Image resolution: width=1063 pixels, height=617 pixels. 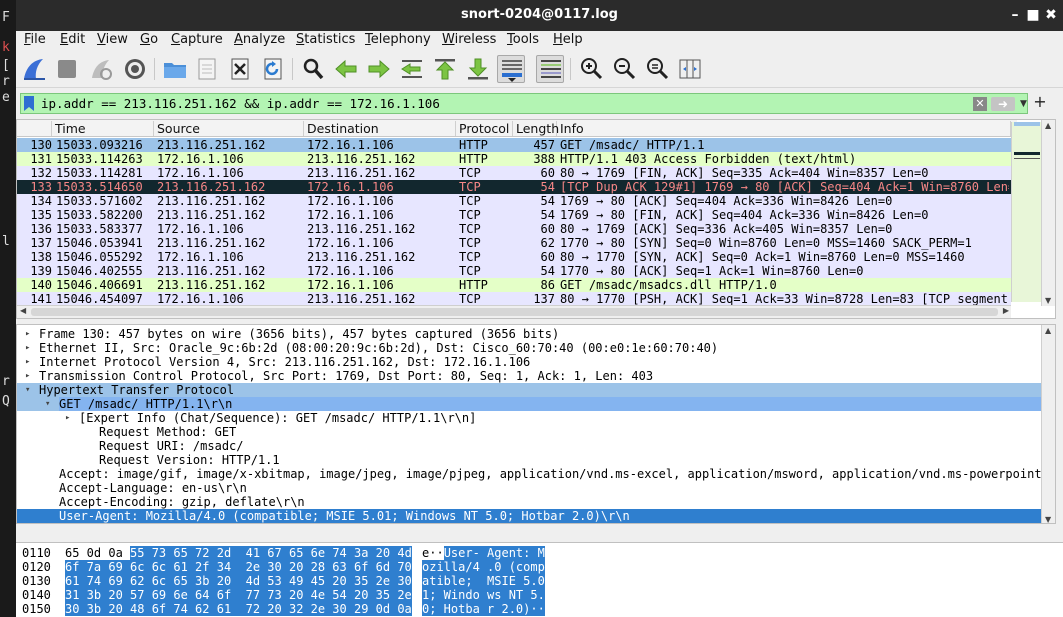 What do you see at coordinates (483, 553) in the screenshot?
I see `hex-ascii: e··User- Agent: M` at bounding box center [483, 553].